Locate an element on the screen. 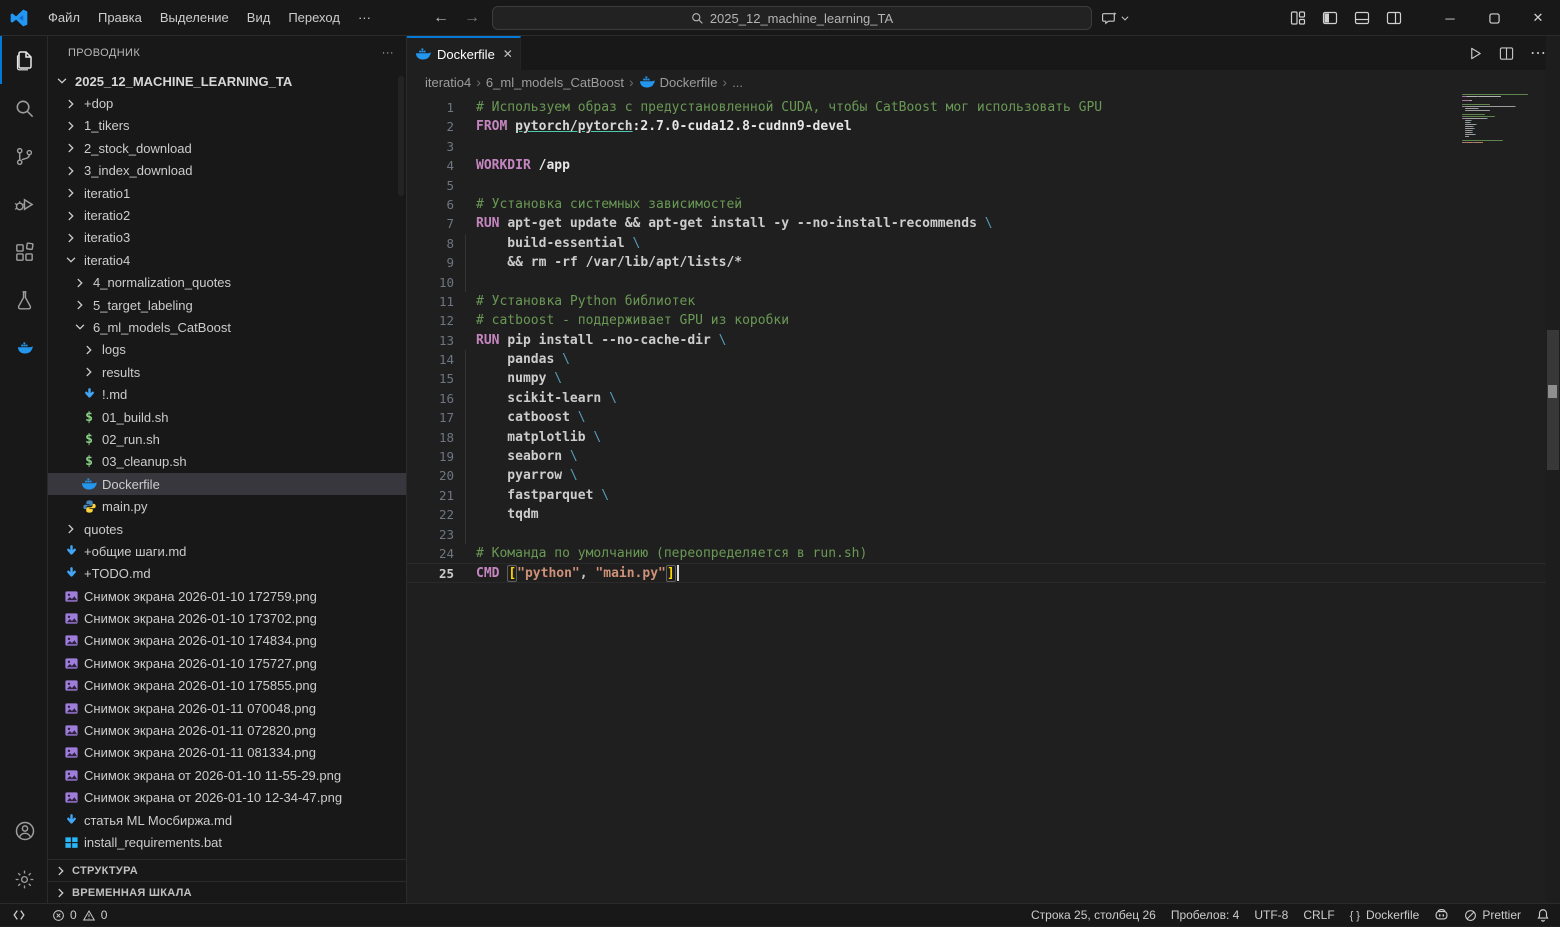 The height and width of the screenshot is (927, 1560). code-line: 8 build-essential \ is located at coordinates (983, 243).